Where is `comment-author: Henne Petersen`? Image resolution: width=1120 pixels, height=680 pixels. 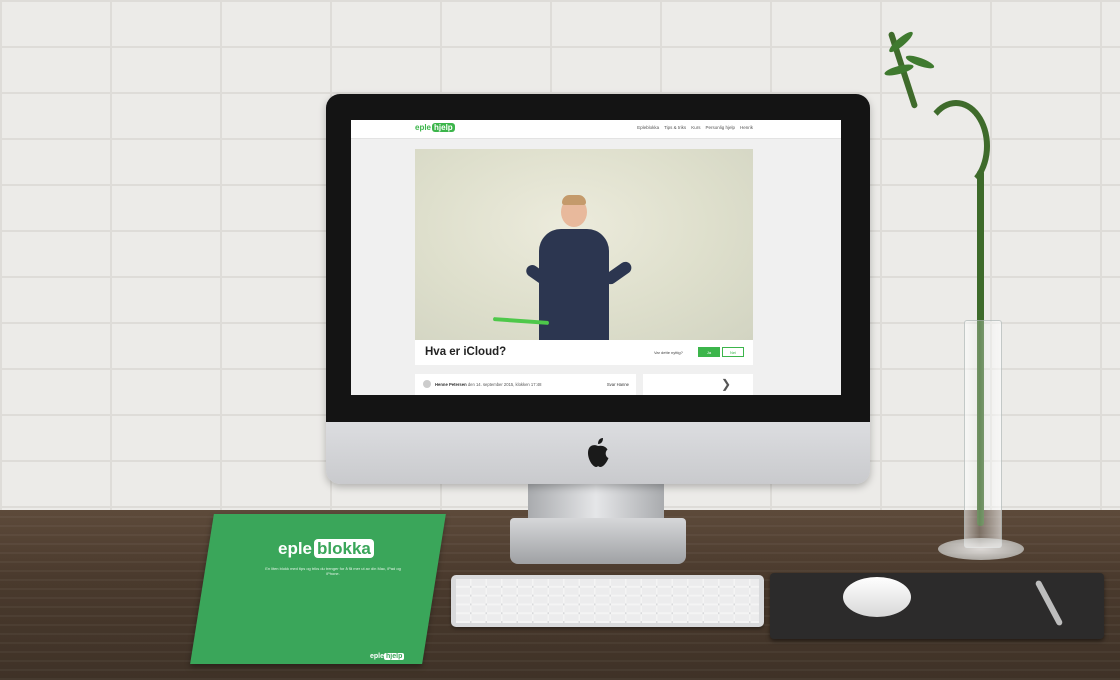 comment-author: Henne Petersen is located at coordinates (451, 384).